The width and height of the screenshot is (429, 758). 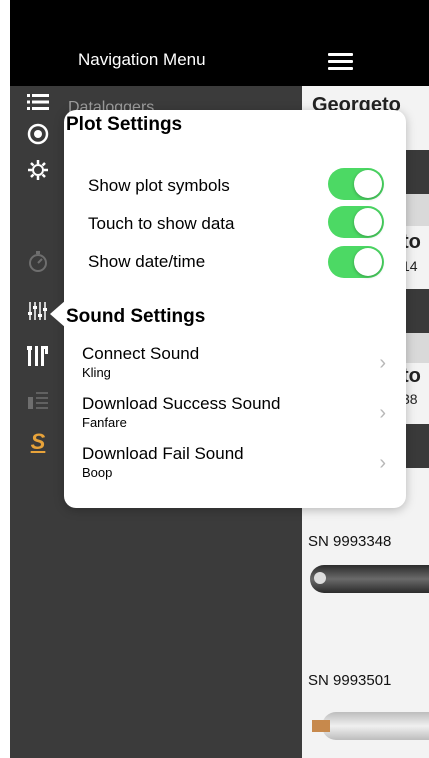 I want to click on touch-to-show-data-label: Touch to show data, so click(x=161, y=223).